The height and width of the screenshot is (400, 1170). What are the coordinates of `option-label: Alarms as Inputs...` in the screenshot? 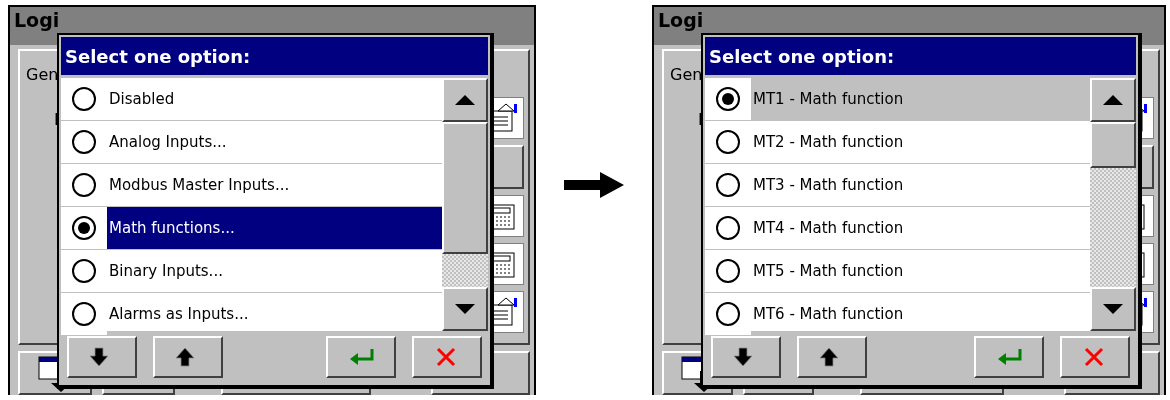 It's located at (179, 314).